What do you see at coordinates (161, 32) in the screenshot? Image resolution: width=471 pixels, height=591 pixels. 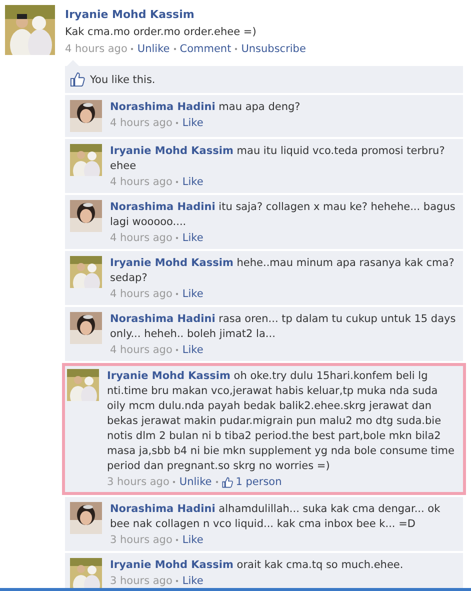 I see `post-text: Kak cma.mo order.mo order.ehee =)` at bounding box center [161, 32].